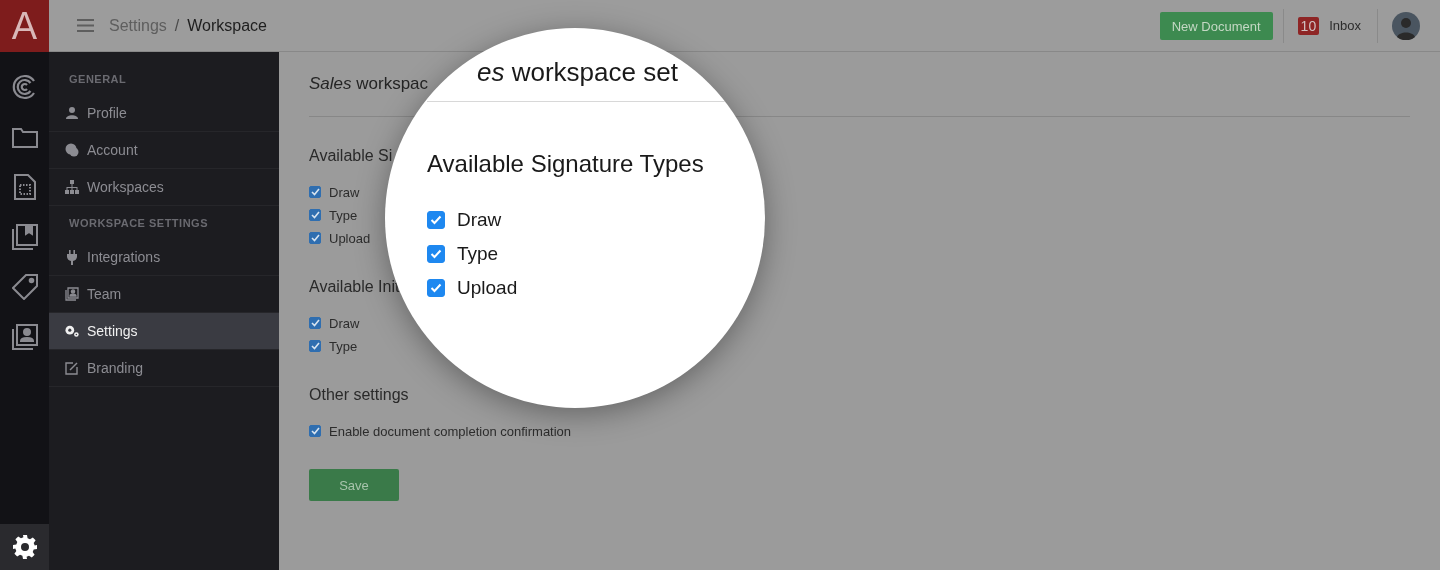  Describe the element at coordinates (98, 79) in the screenshot. I see `sidebar-section-title: GENERAL` at that location.